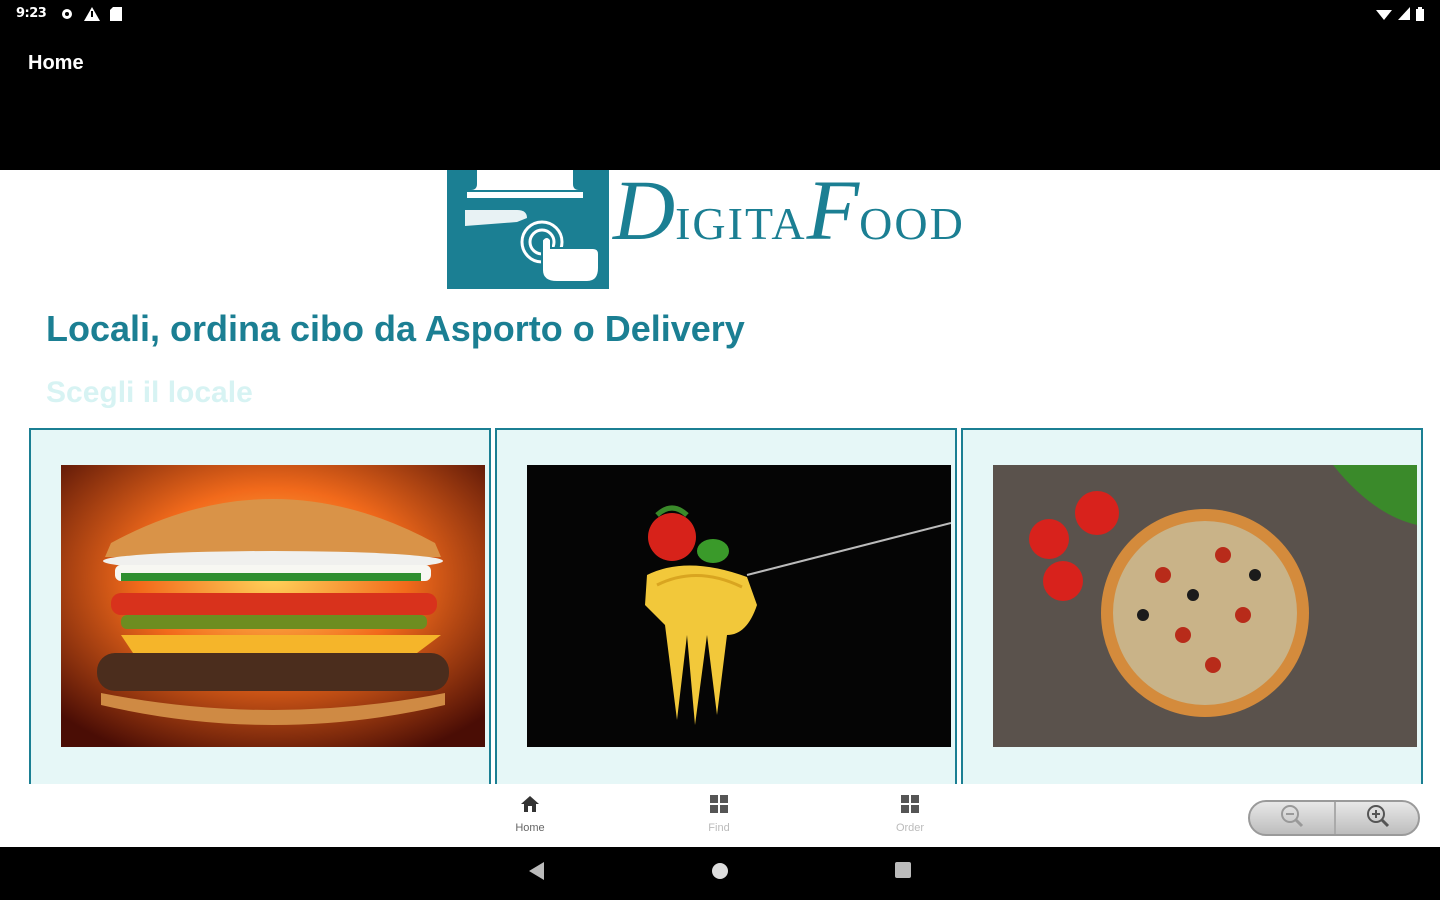 The height and width of the screenshot is (900, 1440). Describe the element at coordinates (67, 15) in the screenshot. I see `gear-icon` at that location.